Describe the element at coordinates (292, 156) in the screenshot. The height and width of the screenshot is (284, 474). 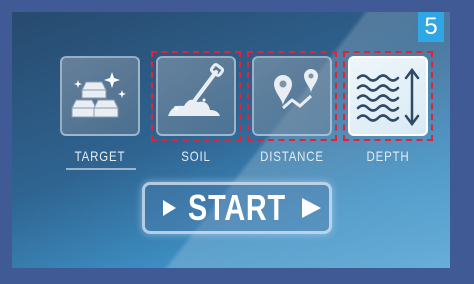
I see `distance-label: DISTANCE` at that location.